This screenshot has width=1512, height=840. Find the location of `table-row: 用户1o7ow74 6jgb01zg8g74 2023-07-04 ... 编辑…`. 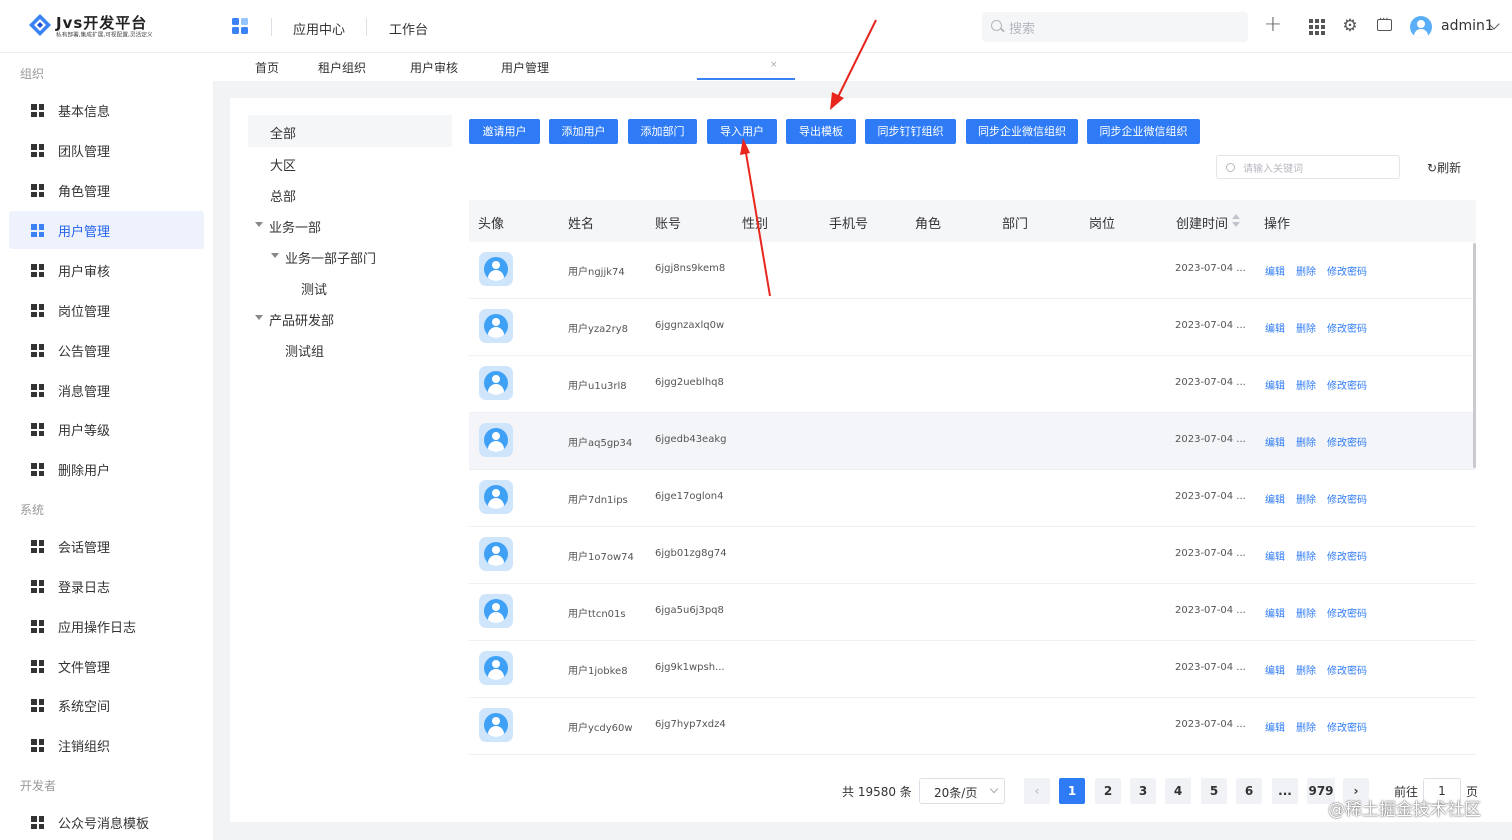

table-row: 用户1o7ow74 6jgb01zg8g74 2023-07-04 ... 编辑… is located at coordinates (972, 555).